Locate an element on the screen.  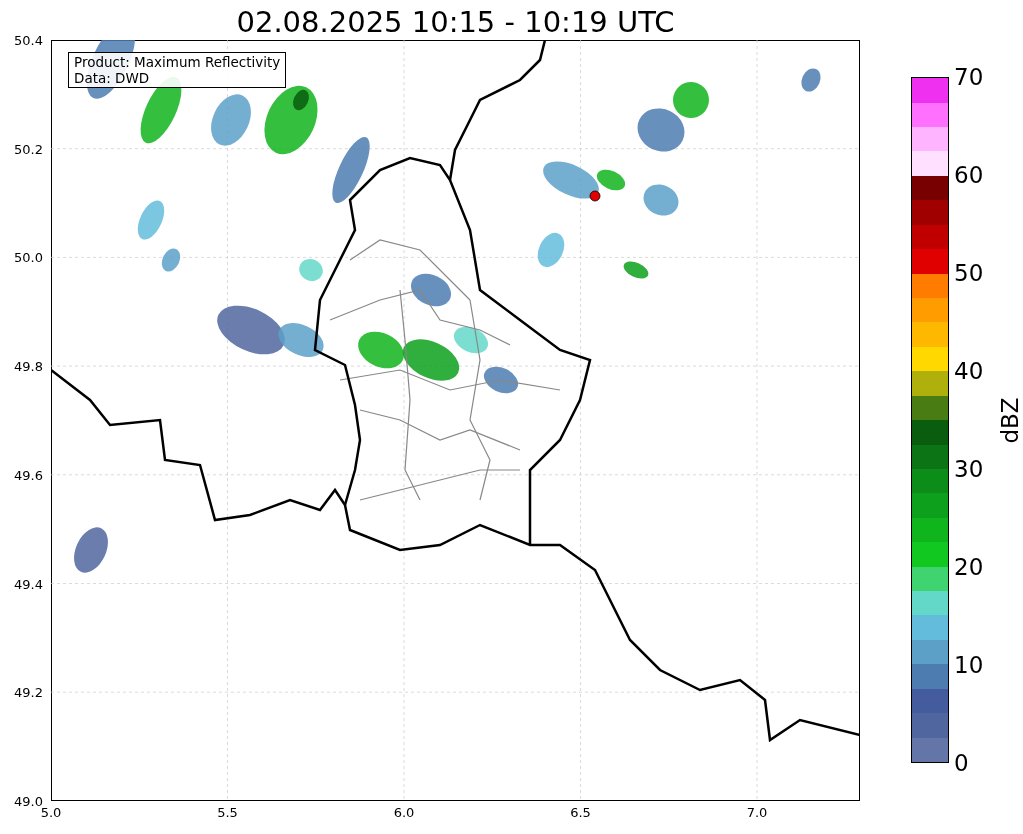
y-tick-label: 49.6 is located at coordinates (28, 475).